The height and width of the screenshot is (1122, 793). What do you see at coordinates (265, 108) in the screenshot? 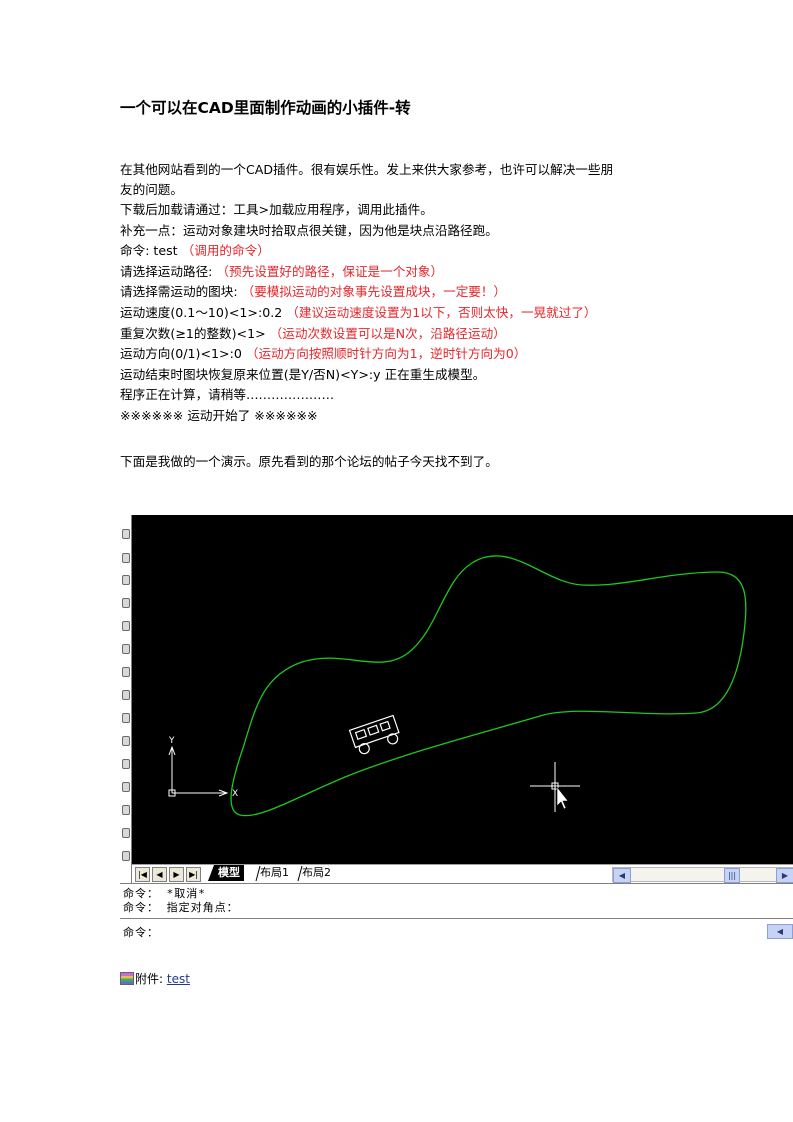
I see `article-title: 一个可以在CAD里面制作动画的小插件-转` at bounding box center [265, 108].